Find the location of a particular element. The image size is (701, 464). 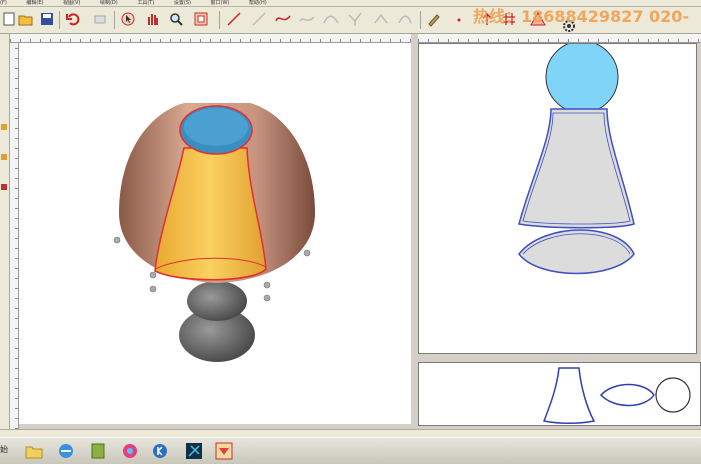

select-icon is located at coordinates (128, 19).